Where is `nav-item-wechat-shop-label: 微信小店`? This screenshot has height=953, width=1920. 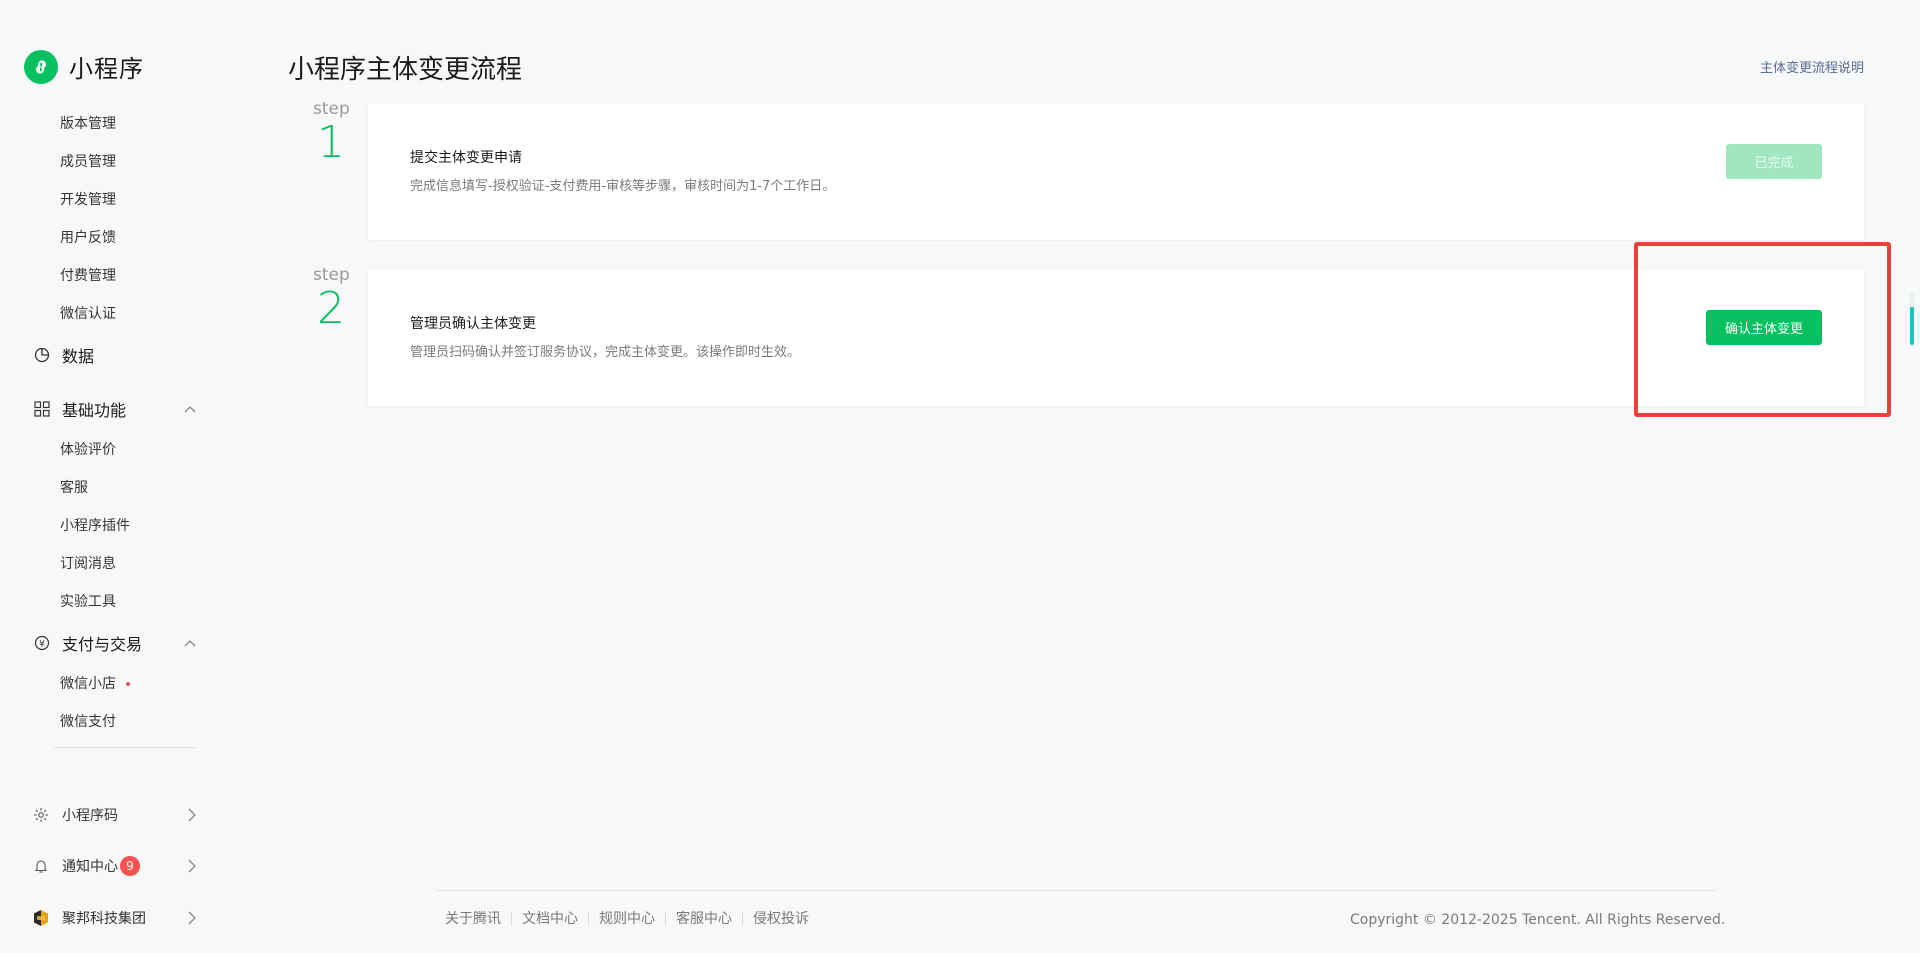
nav-item-wechat-shop-label: 微信小店 is located at coordinates (88, 684).